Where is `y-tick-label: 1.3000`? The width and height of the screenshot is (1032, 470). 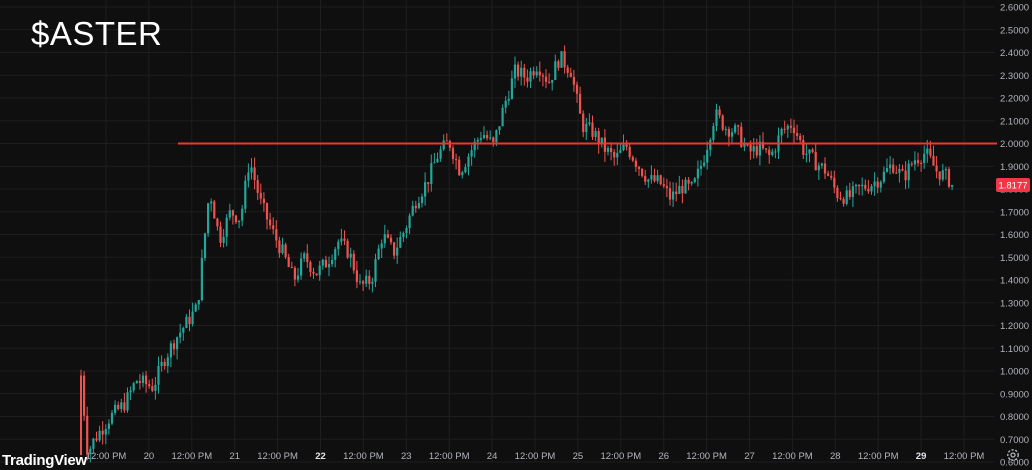
y-tick-label: 1.3000 is located at coordinates (1014, 303).